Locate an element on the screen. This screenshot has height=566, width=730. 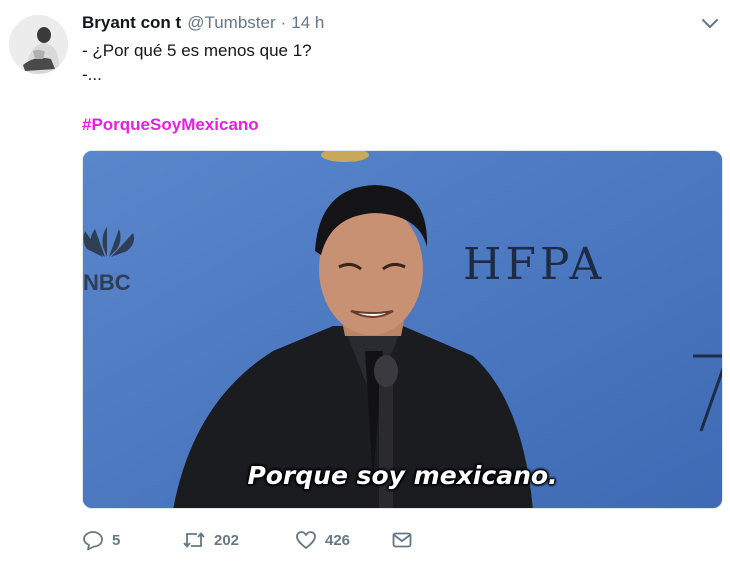
reply-icon is located at coordinates (93, 540).